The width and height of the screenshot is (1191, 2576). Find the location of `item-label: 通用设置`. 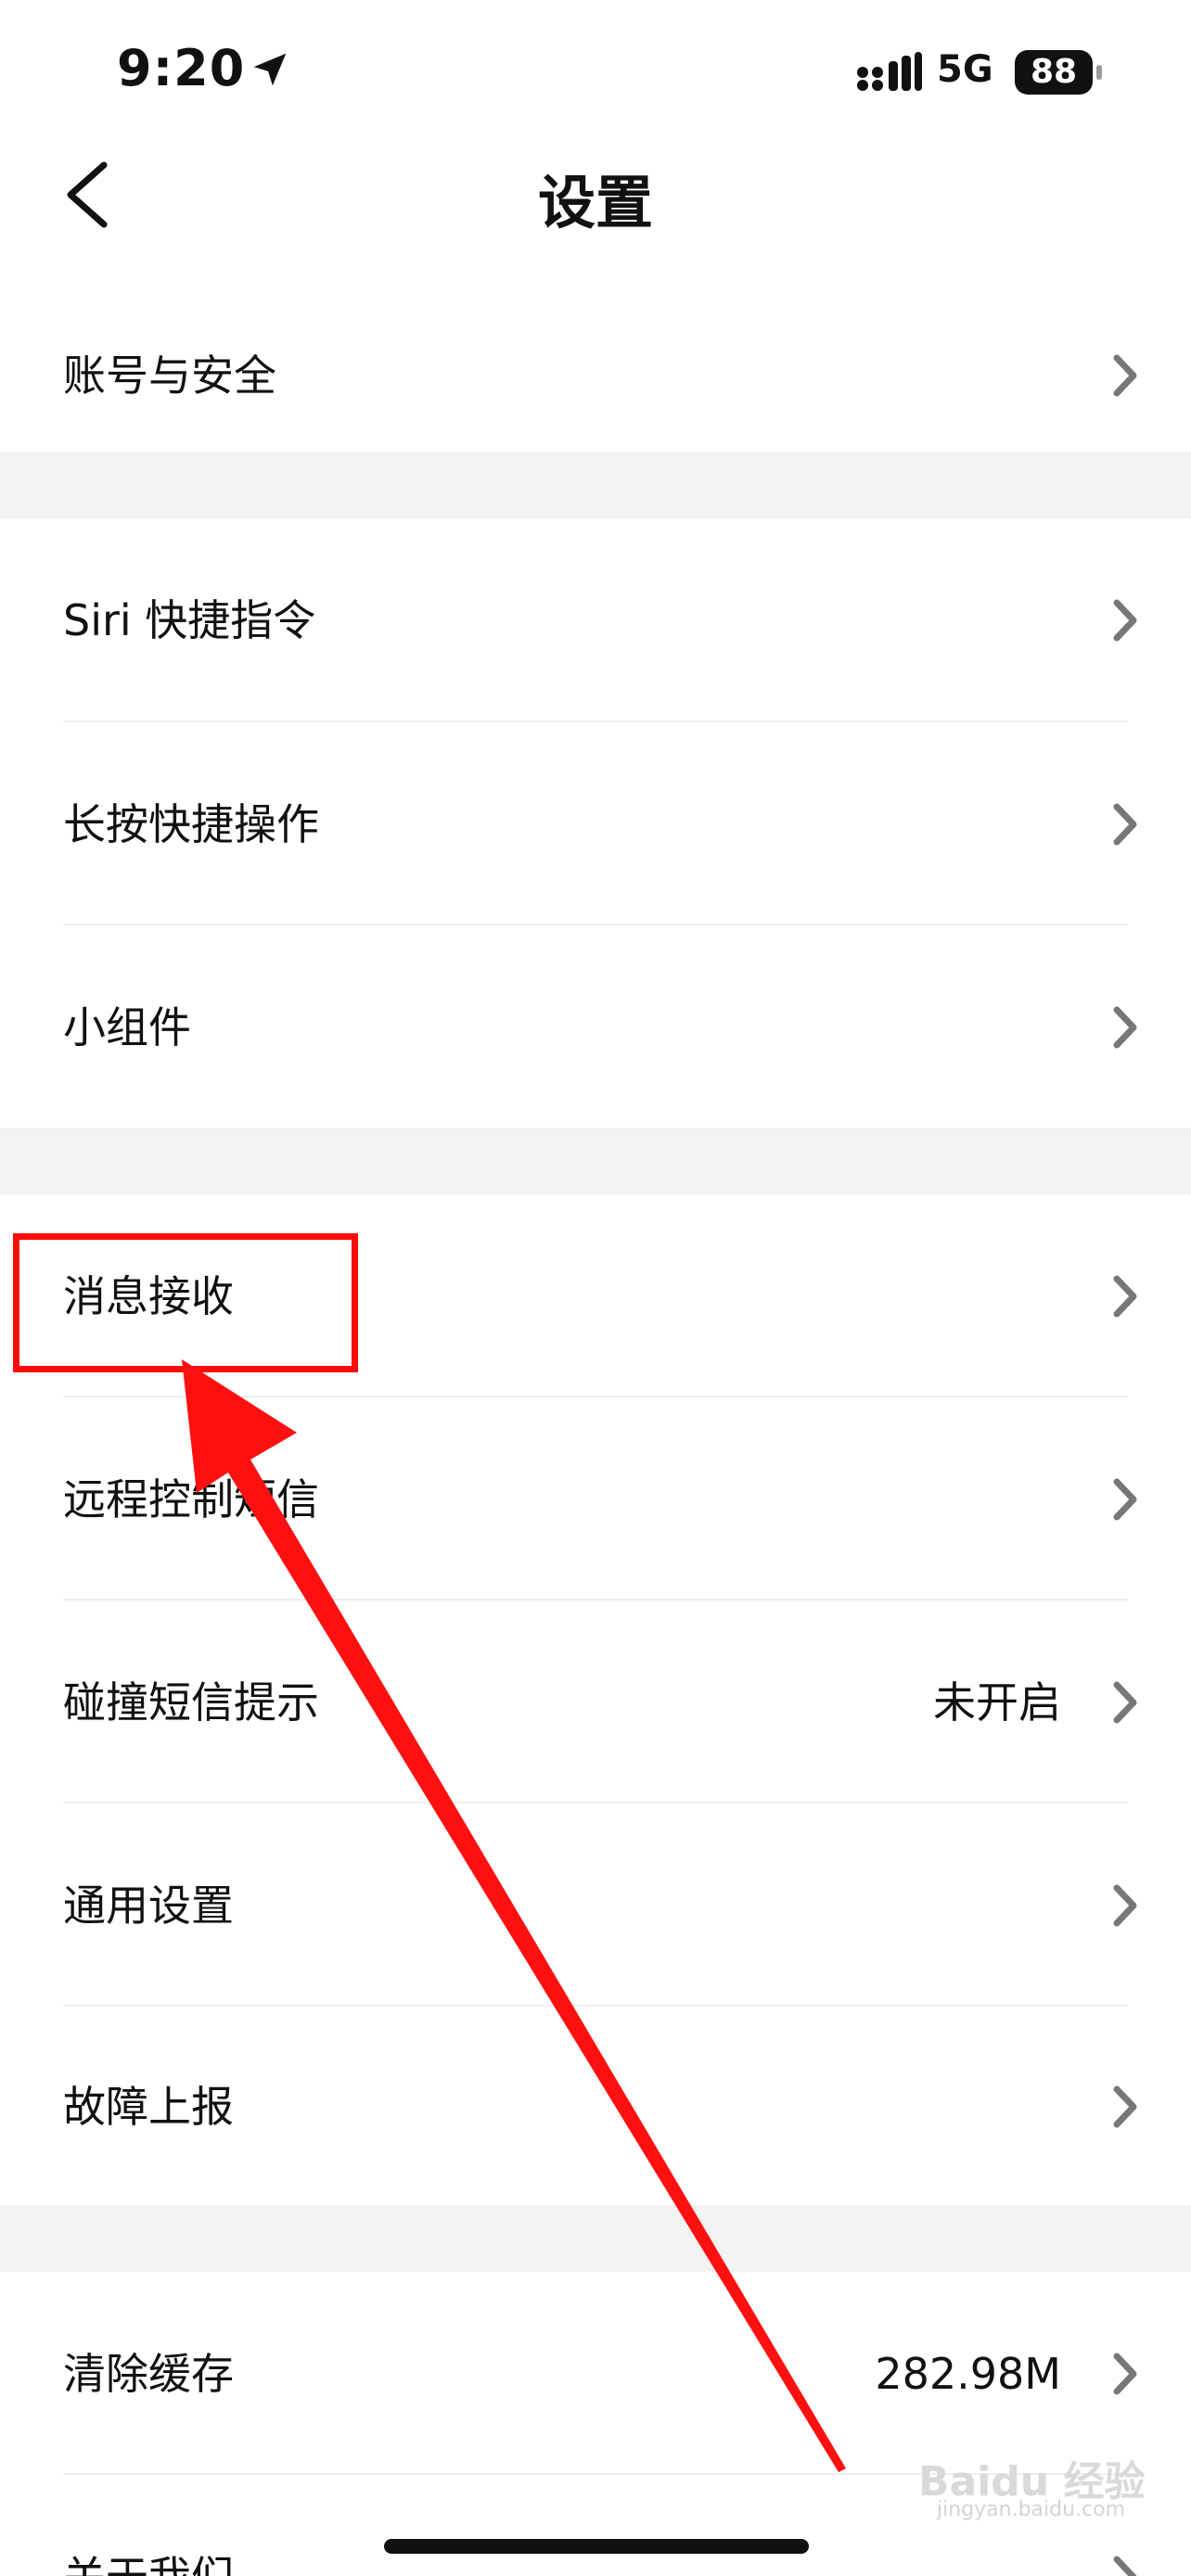

item-label: 通用设置 is located at coordinates (148, 1906).